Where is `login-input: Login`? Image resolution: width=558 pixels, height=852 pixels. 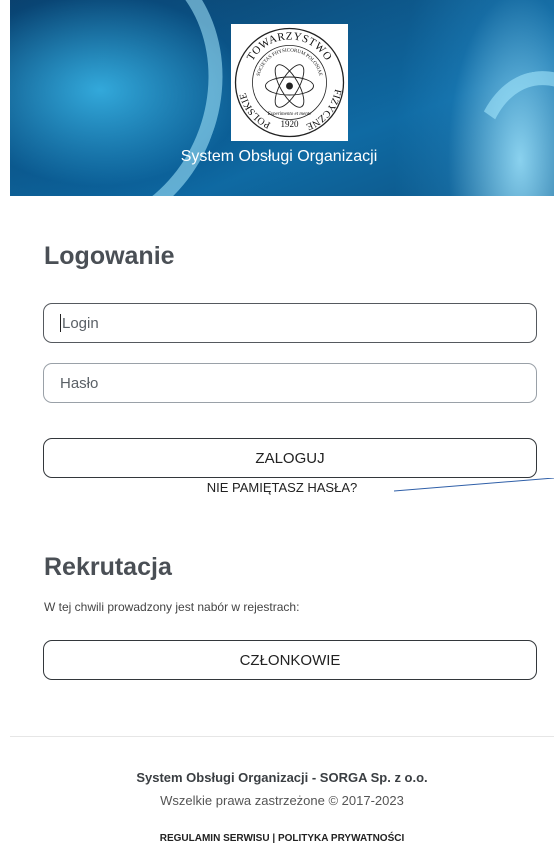
login-input: Login is located at coordinates (290, 323).